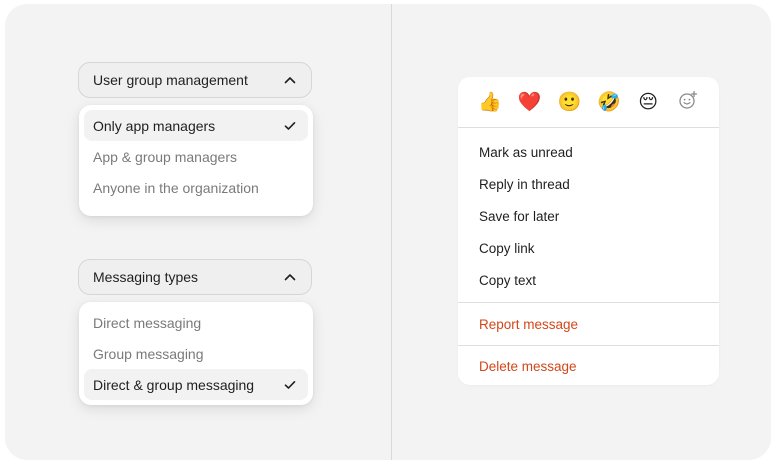 The width and height of the screenshot is (774, 461). I want to click on option-label: Direct & group messaging, so click(174, 384).